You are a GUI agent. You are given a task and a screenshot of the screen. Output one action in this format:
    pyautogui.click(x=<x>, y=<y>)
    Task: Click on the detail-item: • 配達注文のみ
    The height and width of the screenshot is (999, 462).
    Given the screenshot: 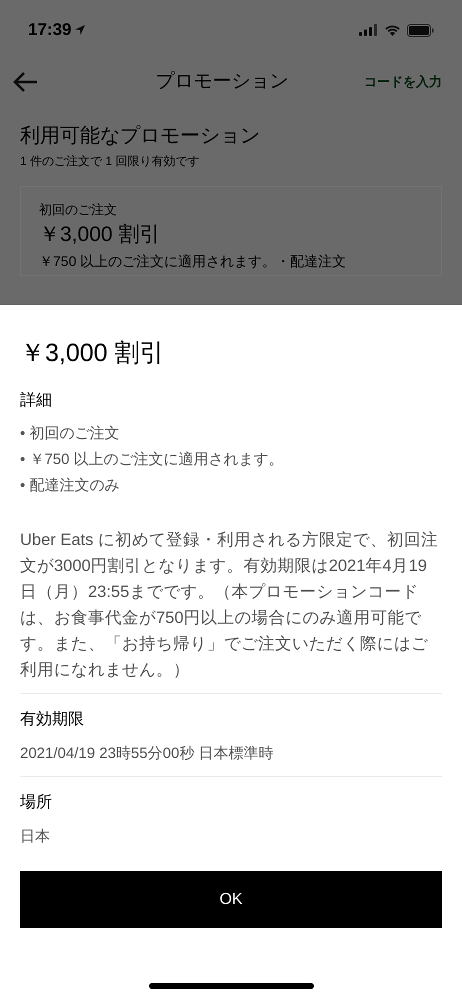 What is the action you would take?
    pyautogui.click(x=70, y=486)
    